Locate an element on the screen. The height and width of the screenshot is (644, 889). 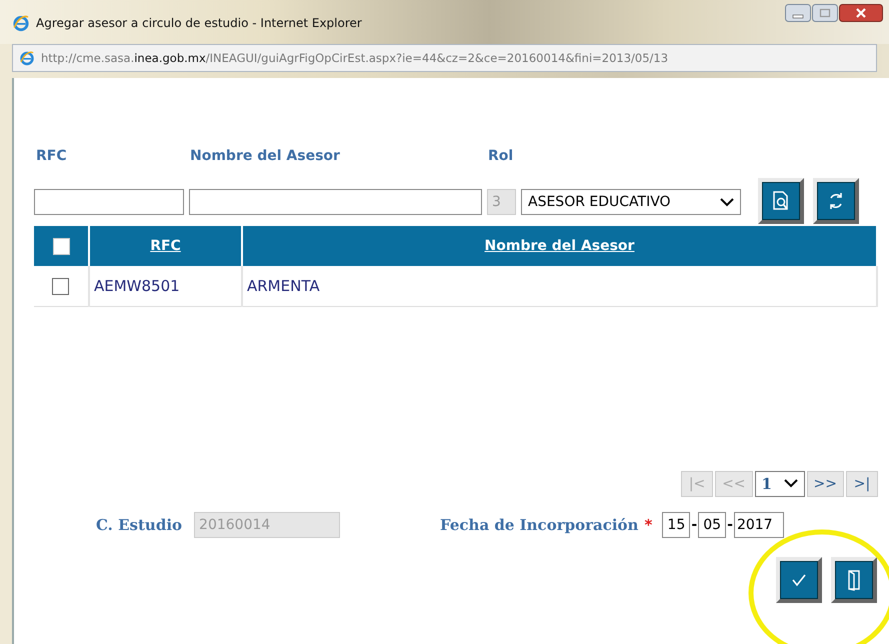
row-checkbox is located at coordinates (60, 286).